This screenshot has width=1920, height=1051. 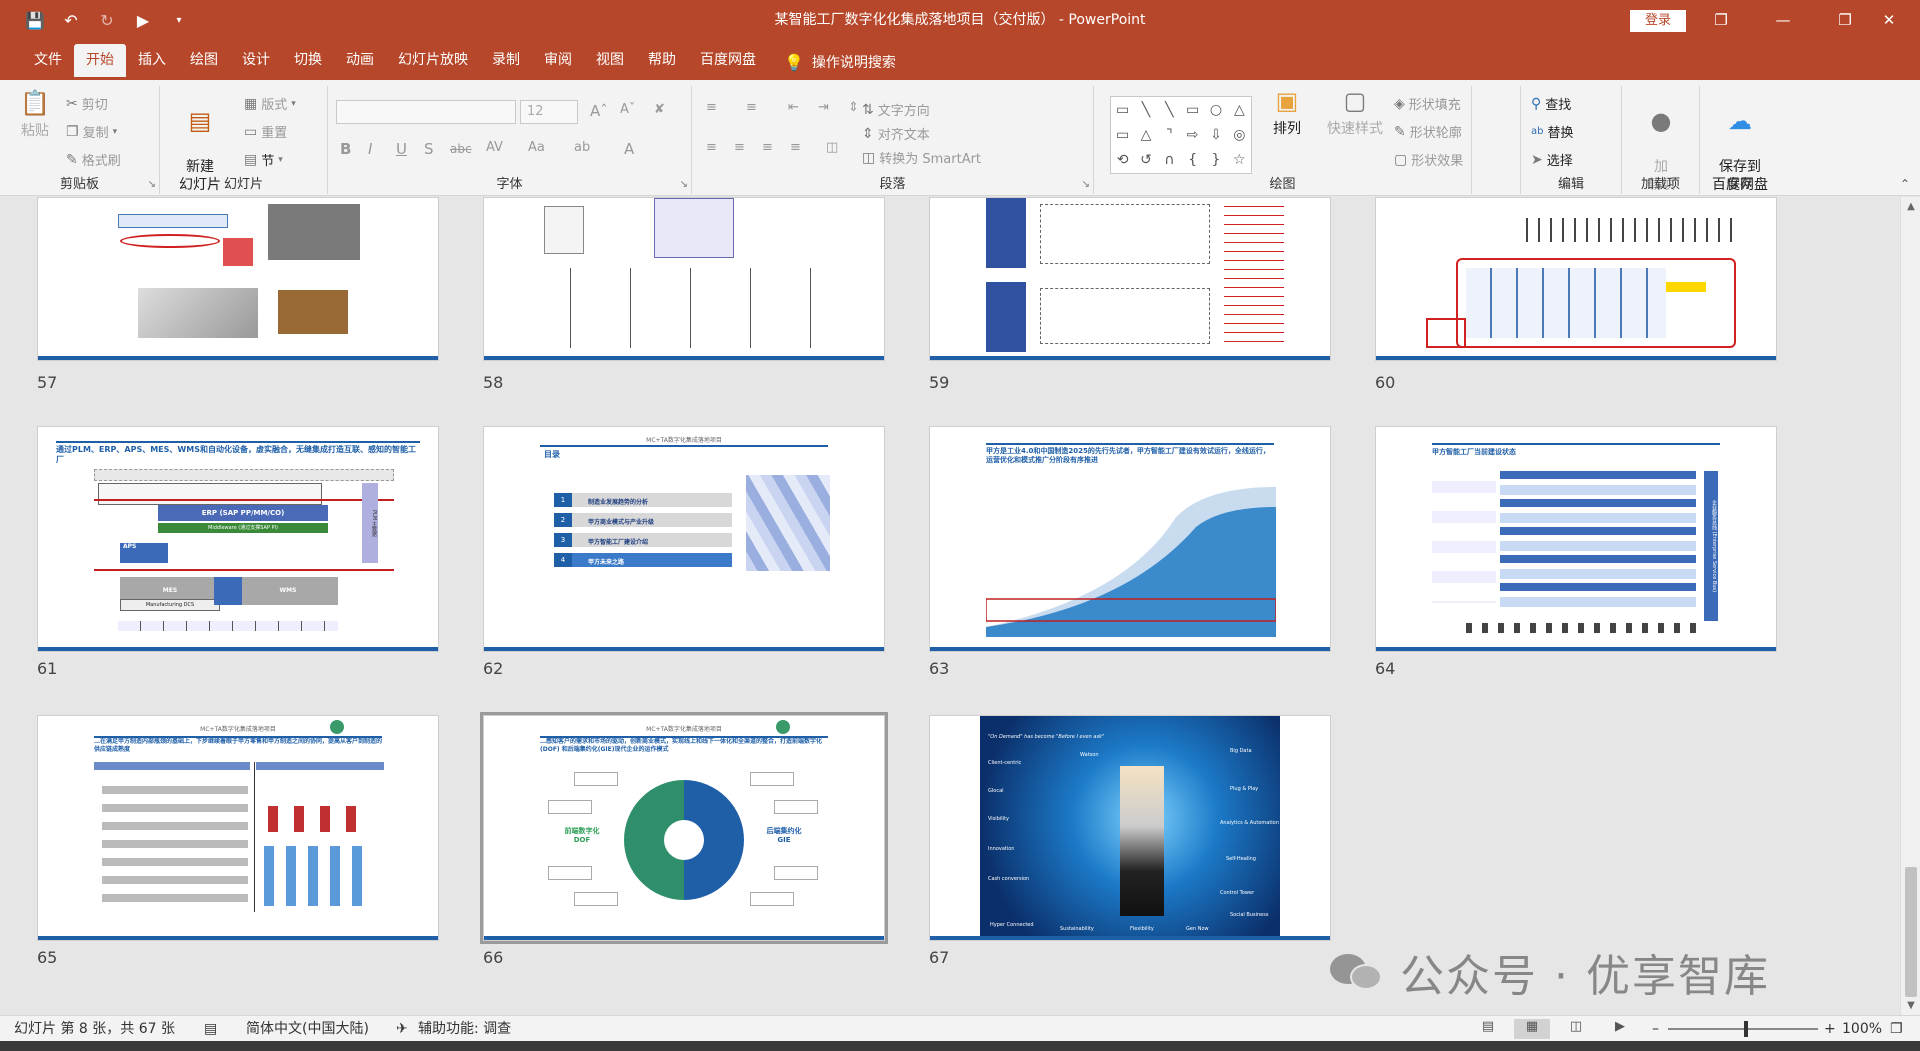 What do you see at coordinates (1862, 1029) in the screenshot?
I see `zoom-level: 100%` at bounding box center [1862, 1029].